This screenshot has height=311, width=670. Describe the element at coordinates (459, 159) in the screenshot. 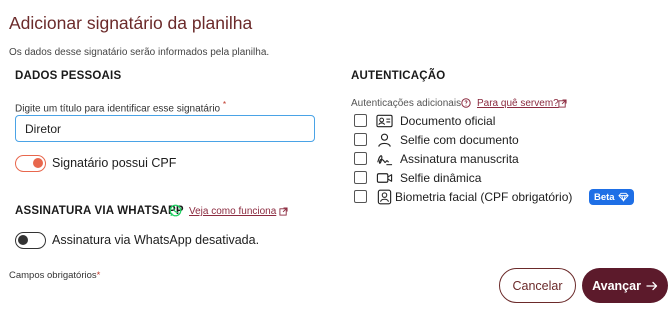

I see `option-label: Assinatura manuscrita` at that location.